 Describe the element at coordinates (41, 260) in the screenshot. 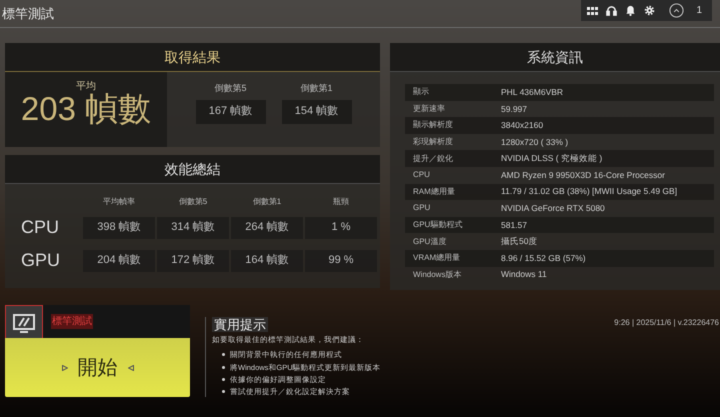

I see `component-label: GPU` at that location.